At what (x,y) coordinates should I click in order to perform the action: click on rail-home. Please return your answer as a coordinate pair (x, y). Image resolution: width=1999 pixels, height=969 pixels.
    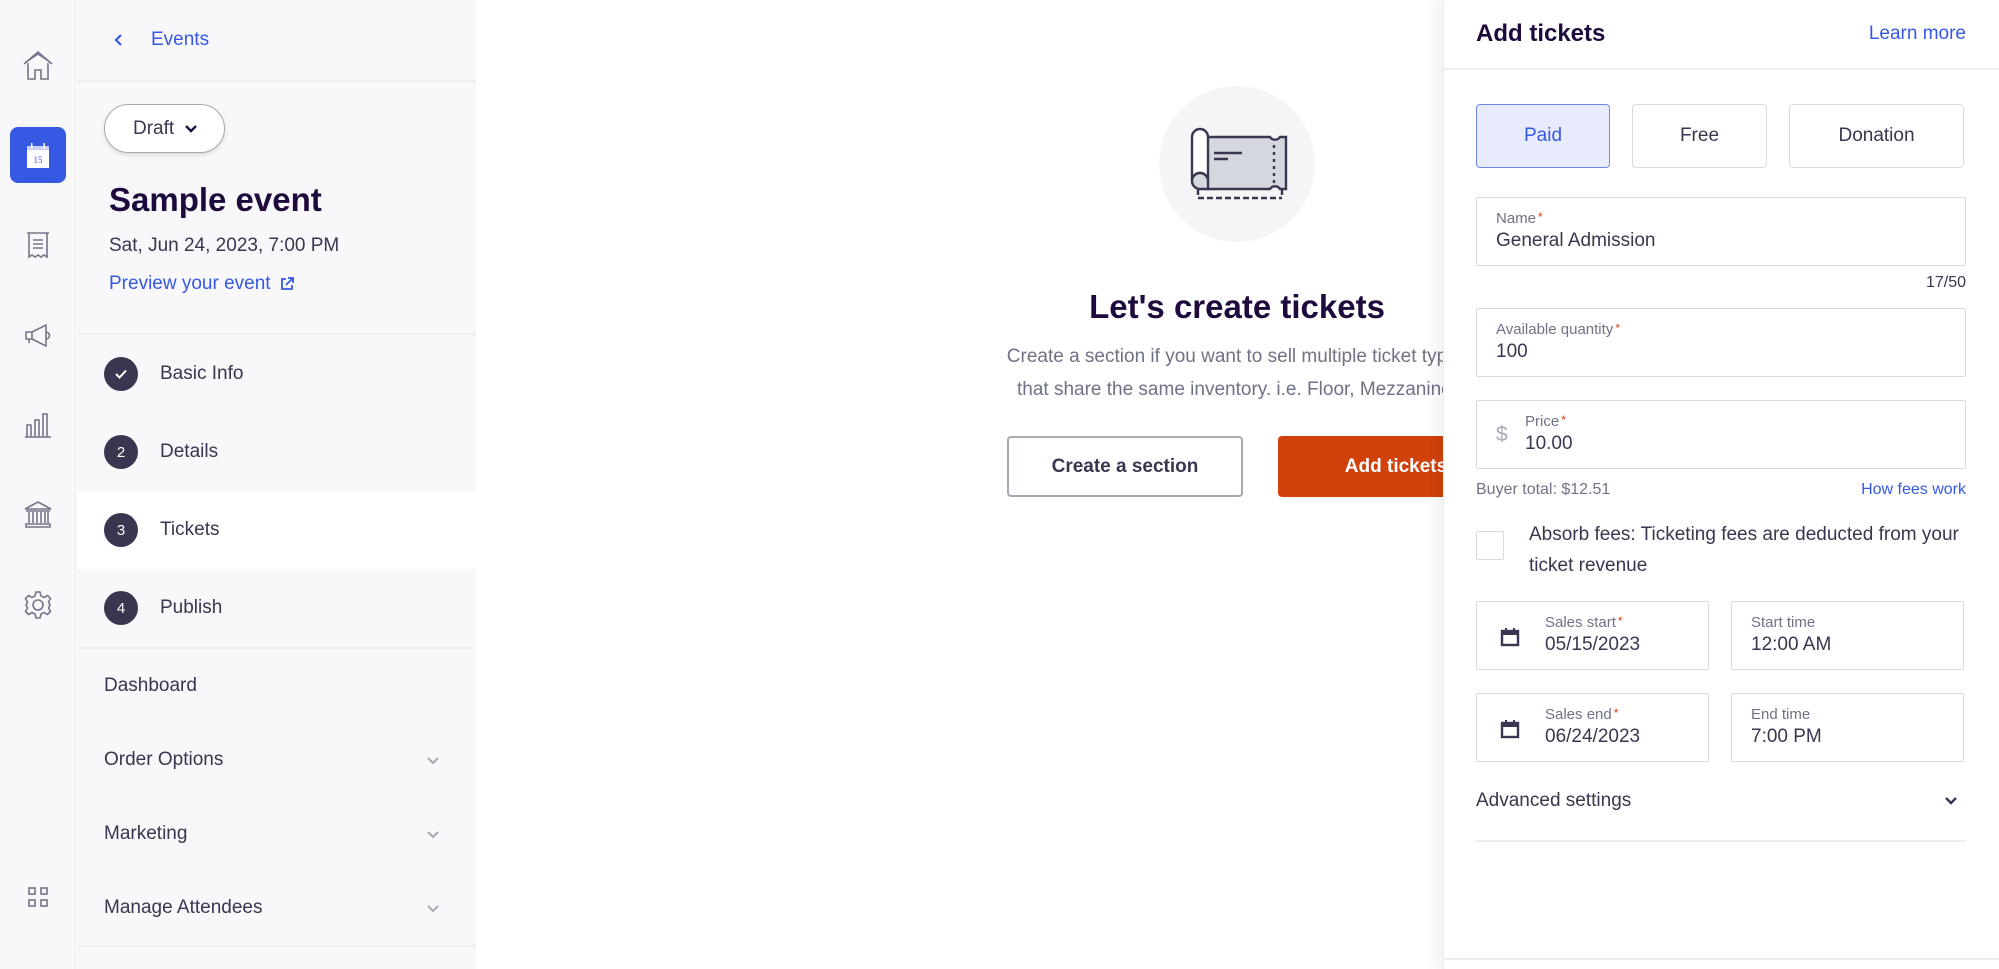
    Looking at the image, I should click on (38, 65).